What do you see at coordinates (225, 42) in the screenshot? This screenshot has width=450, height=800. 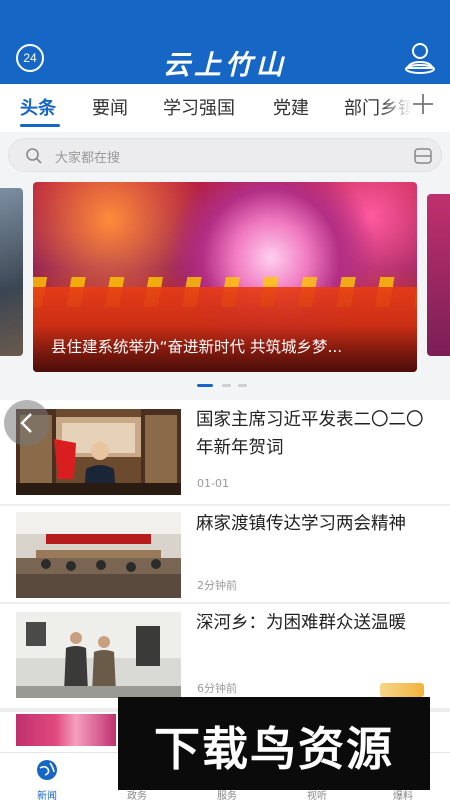 I see `app-header: 24 云上竹山` at bounding box center [225, 42].